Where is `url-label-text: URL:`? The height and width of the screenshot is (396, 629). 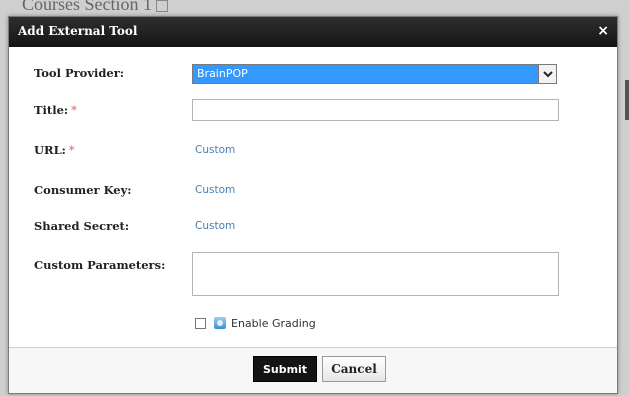 url-label-text: URL: is located at coordinates (50, 150).